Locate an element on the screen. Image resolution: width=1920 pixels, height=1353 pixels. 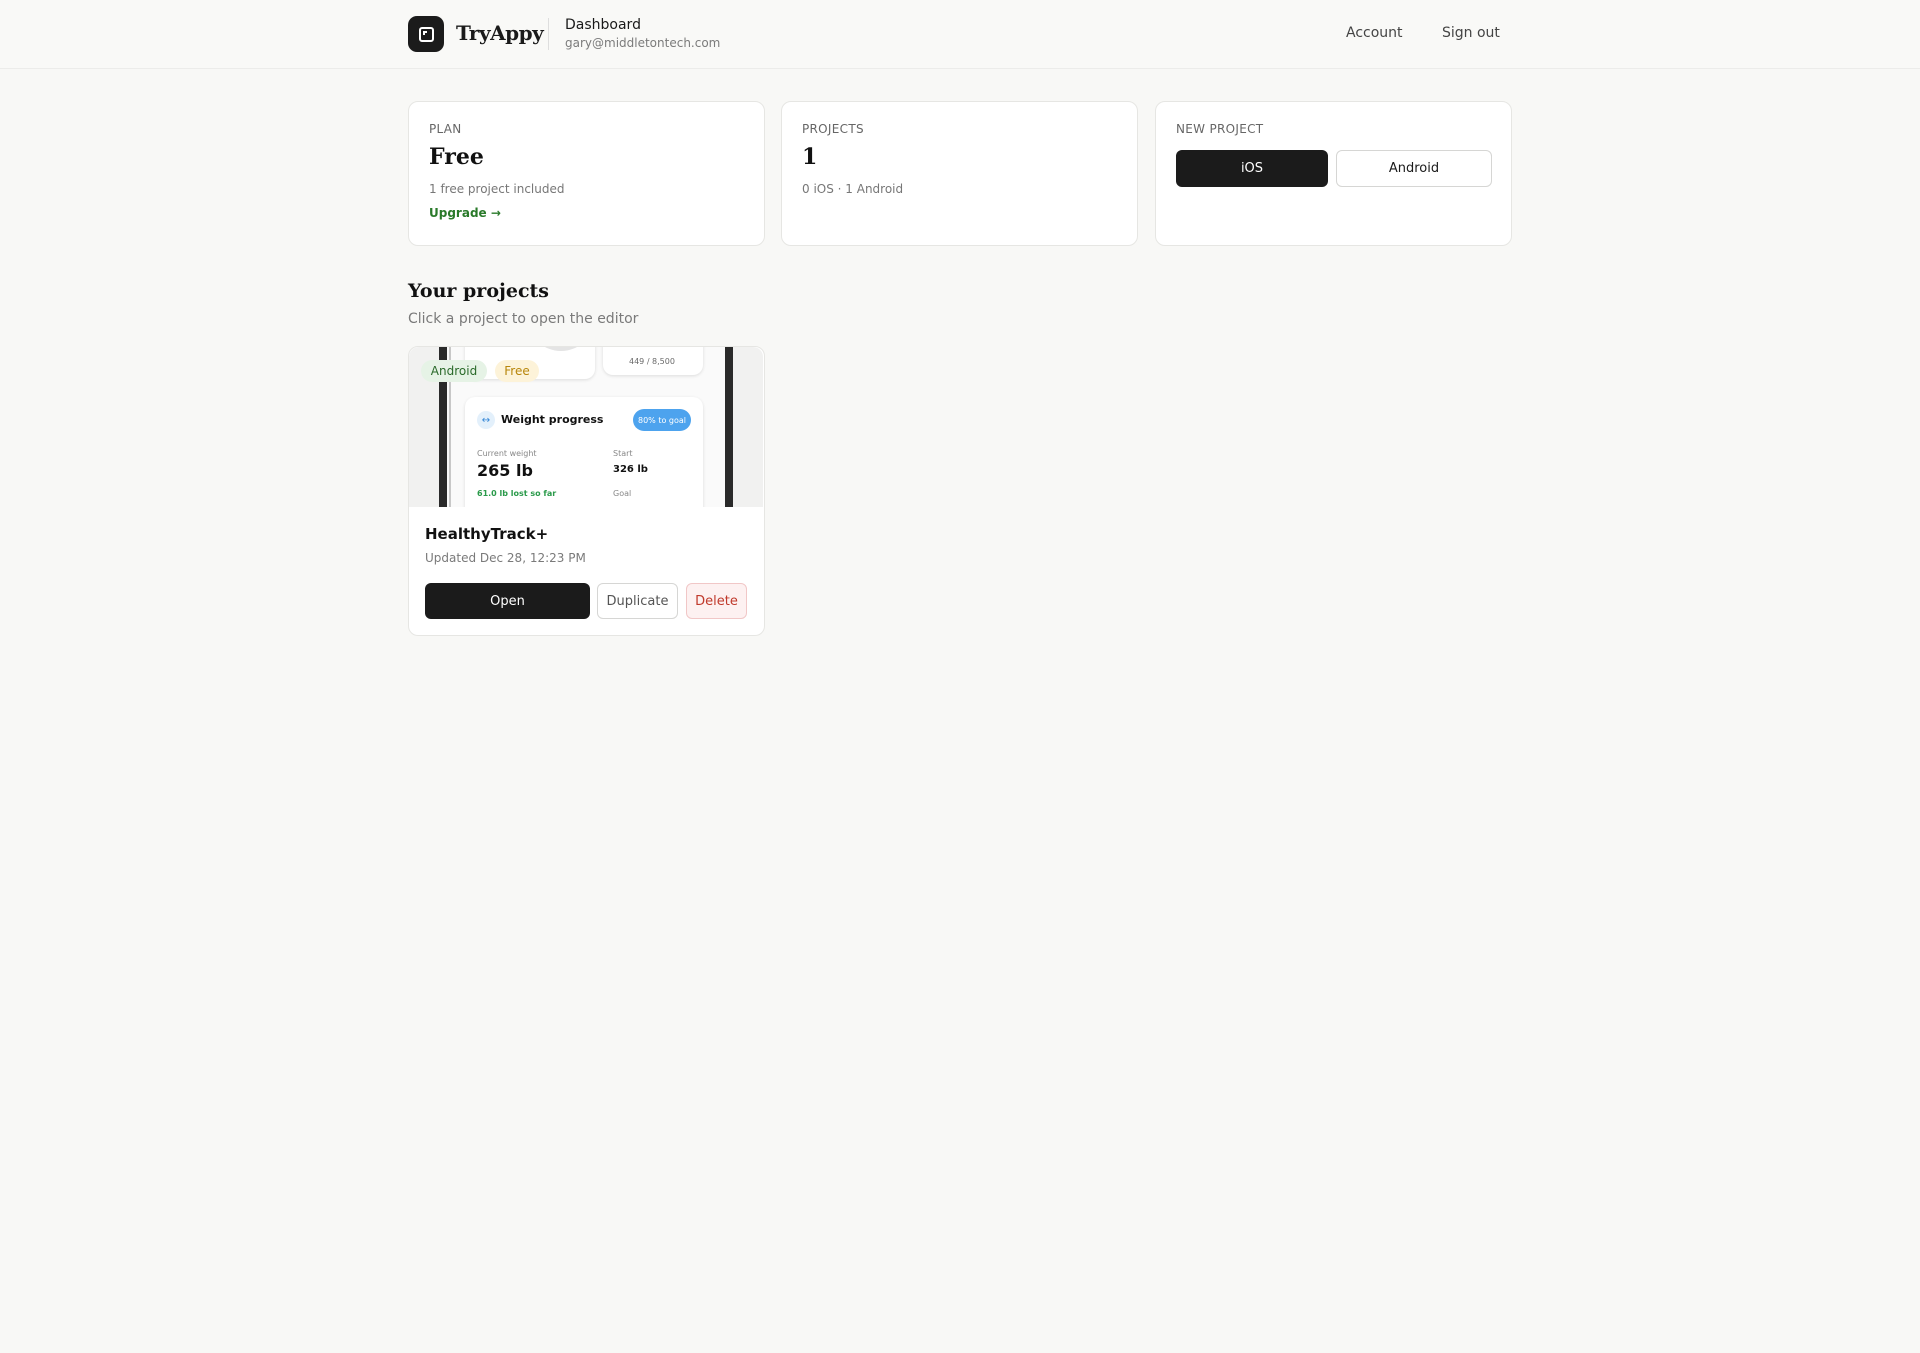
project-name: HealthyTrack+ is located at coordinates (486, 534).